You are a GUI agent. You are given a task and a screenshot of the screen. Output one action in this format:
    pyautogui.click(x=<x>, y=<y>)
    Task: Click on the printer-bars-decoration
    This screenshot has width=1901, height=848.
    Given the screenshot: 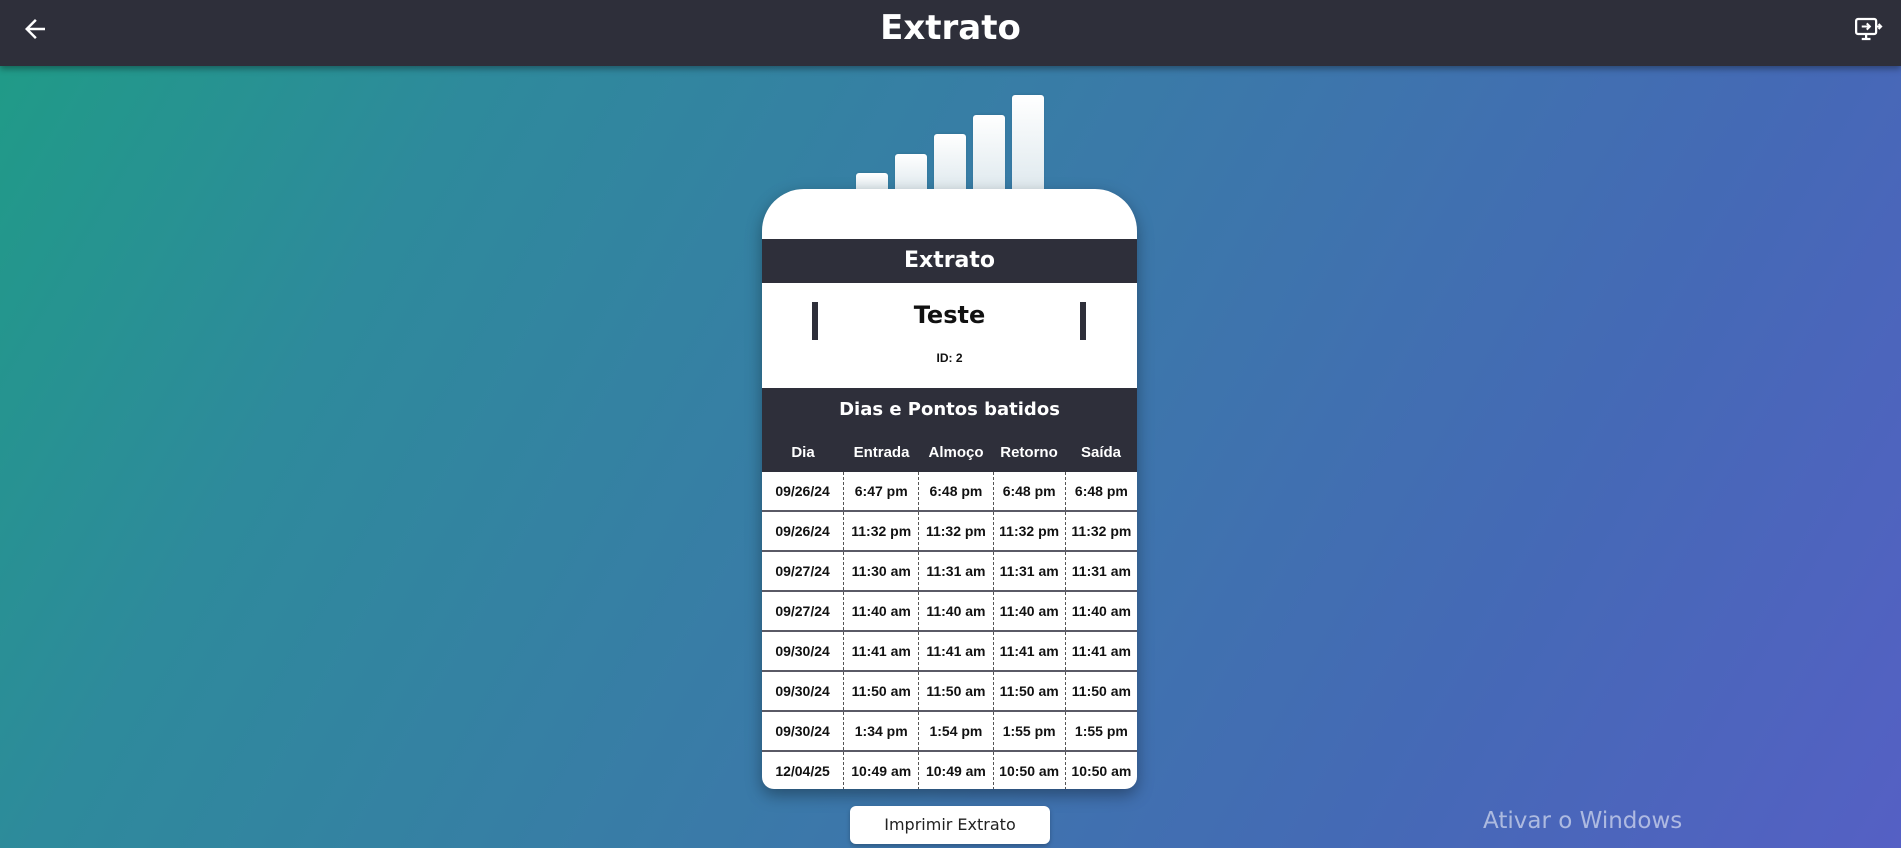 What is the action you would take?
    pyautogui.click(x=951, y=142)
    